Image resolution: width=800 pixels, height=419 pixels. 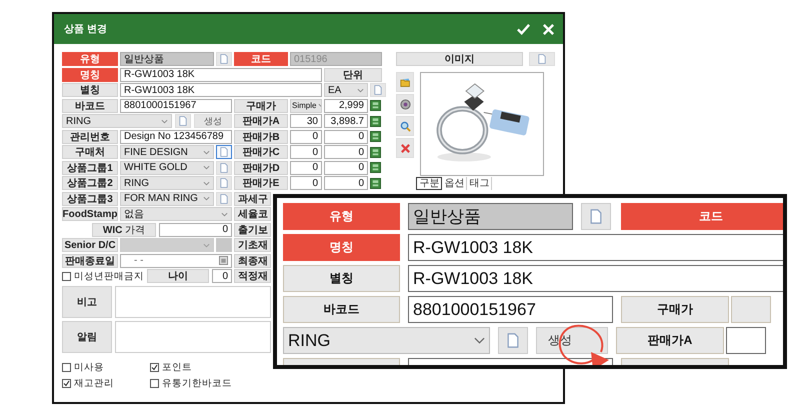 What do you see at coordinates (176, 261) in the screenshot?
I see `end-date-field: - -` at bounding box center [176, 261].